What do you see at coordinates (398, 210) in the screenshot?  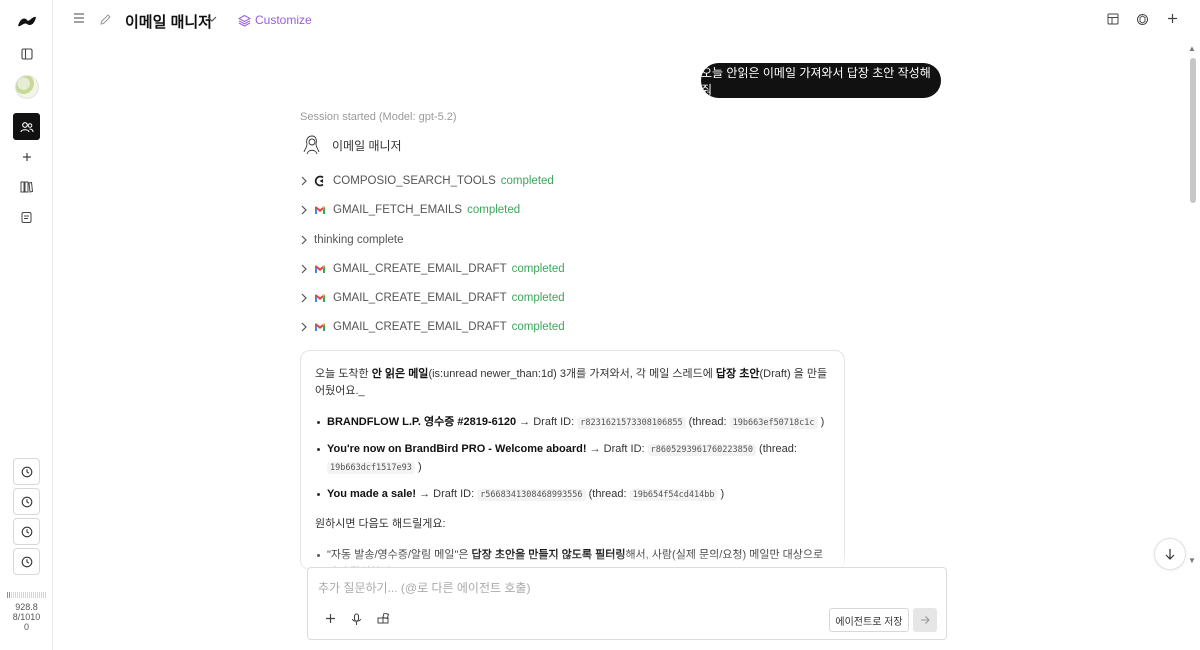 I see `tool-step-name: GMAIL_FETCH_EMAILS` at bounding box center [398, 210].